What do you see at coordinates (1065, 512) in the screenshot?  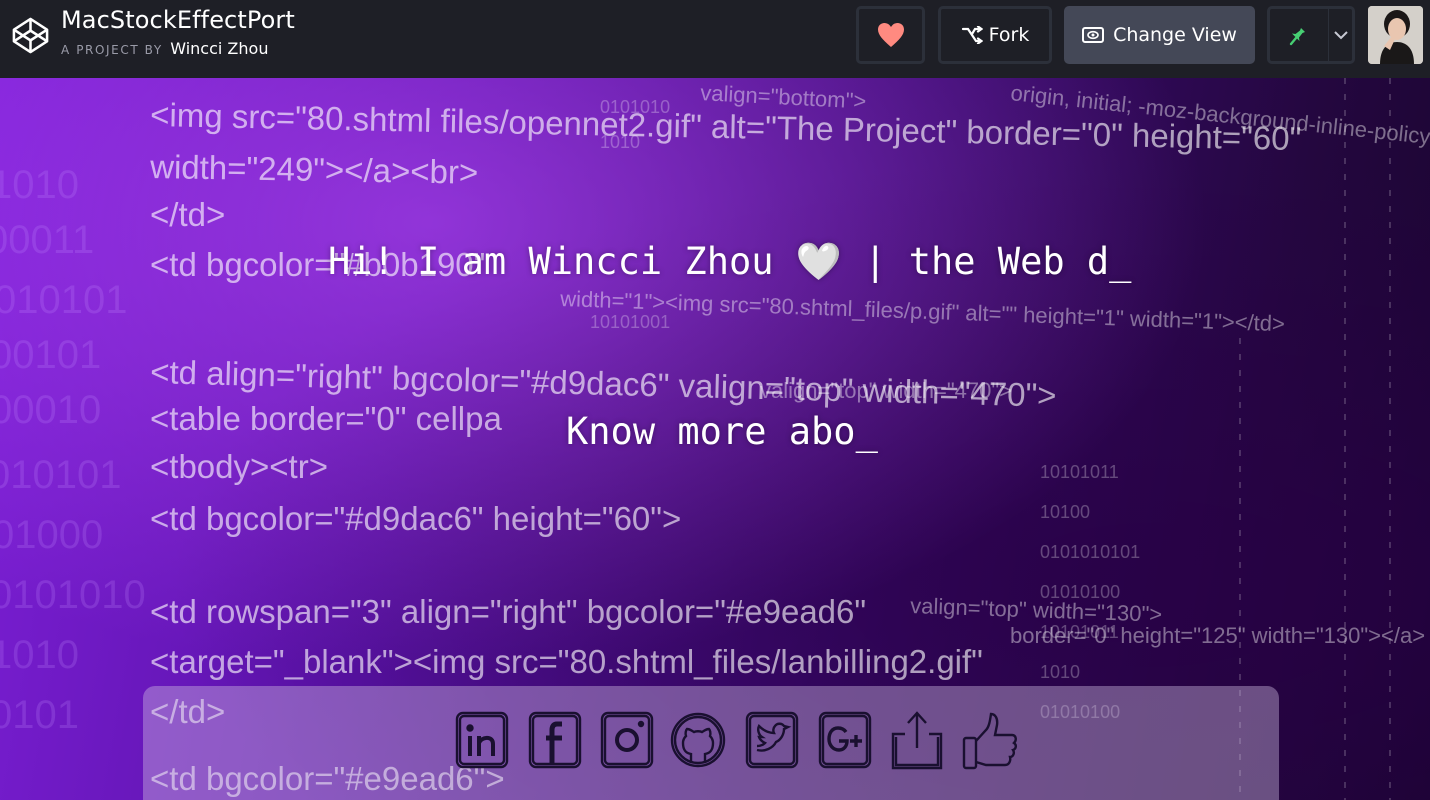 I see `svg-text: 10100` at bounding box center [1065, 512].